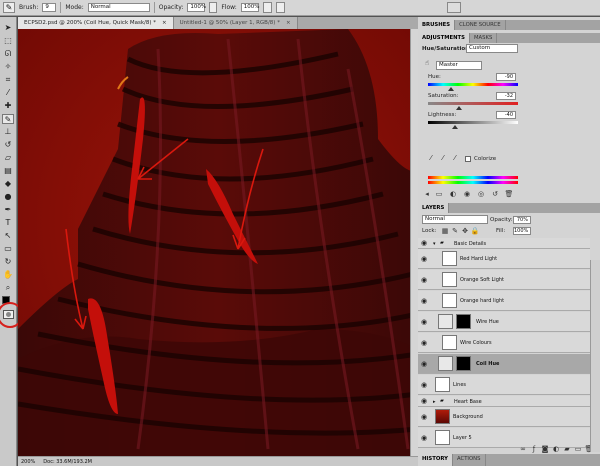  I want to click on tab-brushes: BRUSHES, so click(437, 25).